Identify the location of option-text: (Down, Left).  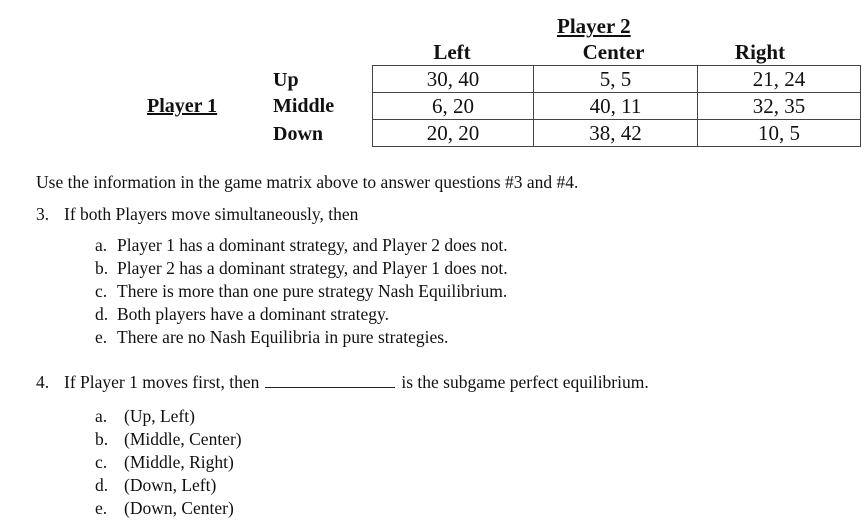
(170, 485).